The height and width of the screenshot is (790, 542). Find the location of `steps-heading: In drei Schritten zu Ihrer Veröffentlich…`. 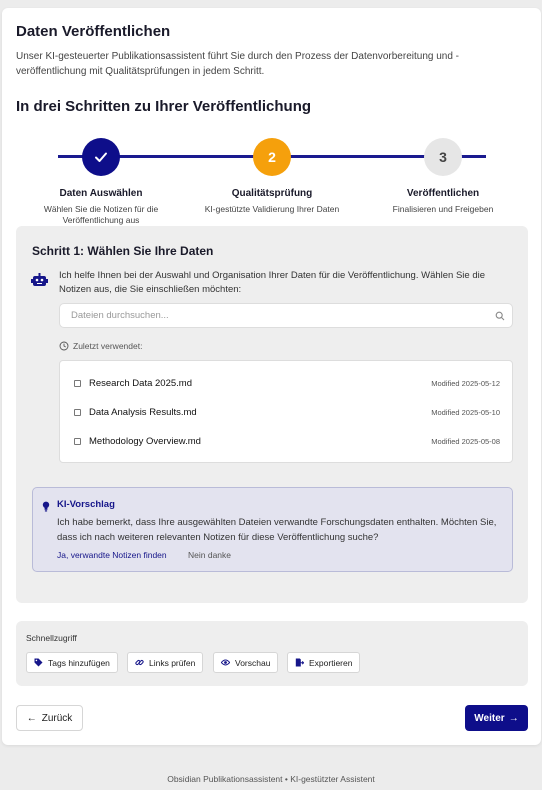

steps-heading: In drei Schritten zu Ihrer Veröffentlich… is located at coordinates (164, 106).